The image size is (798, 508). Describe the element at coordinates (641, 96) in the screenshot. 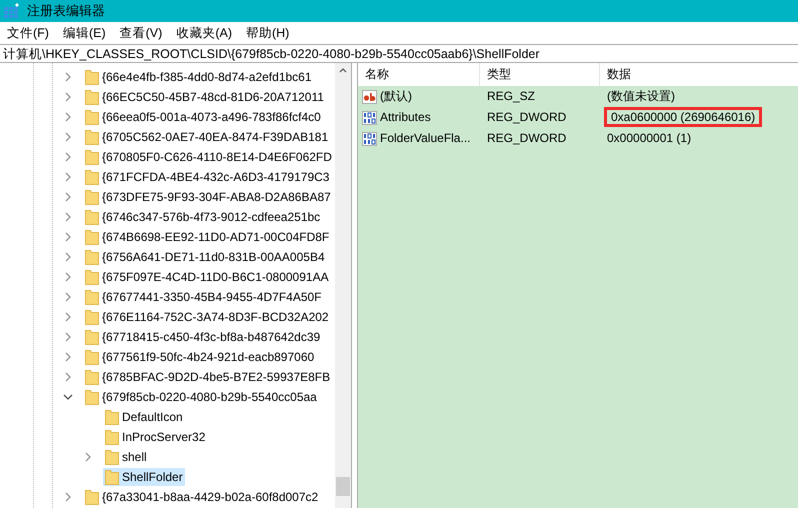

I see `value-data: (数值未设置)` at that location.